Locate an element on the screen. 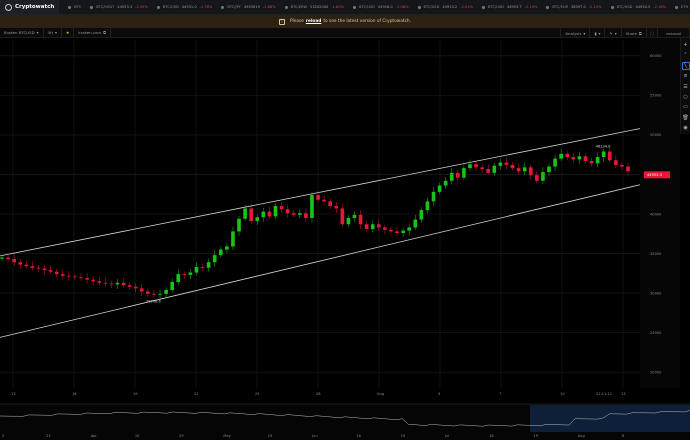 The width and height of the screenshot is (690, 440). ticker-price: 53202000 is located at coordinates (319, 7).